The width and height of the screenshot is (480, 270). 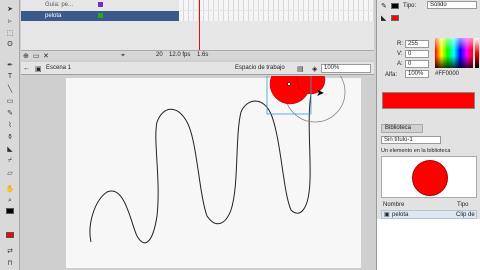 I want to click on col-type: Tipo, so click(x=462, y=205).